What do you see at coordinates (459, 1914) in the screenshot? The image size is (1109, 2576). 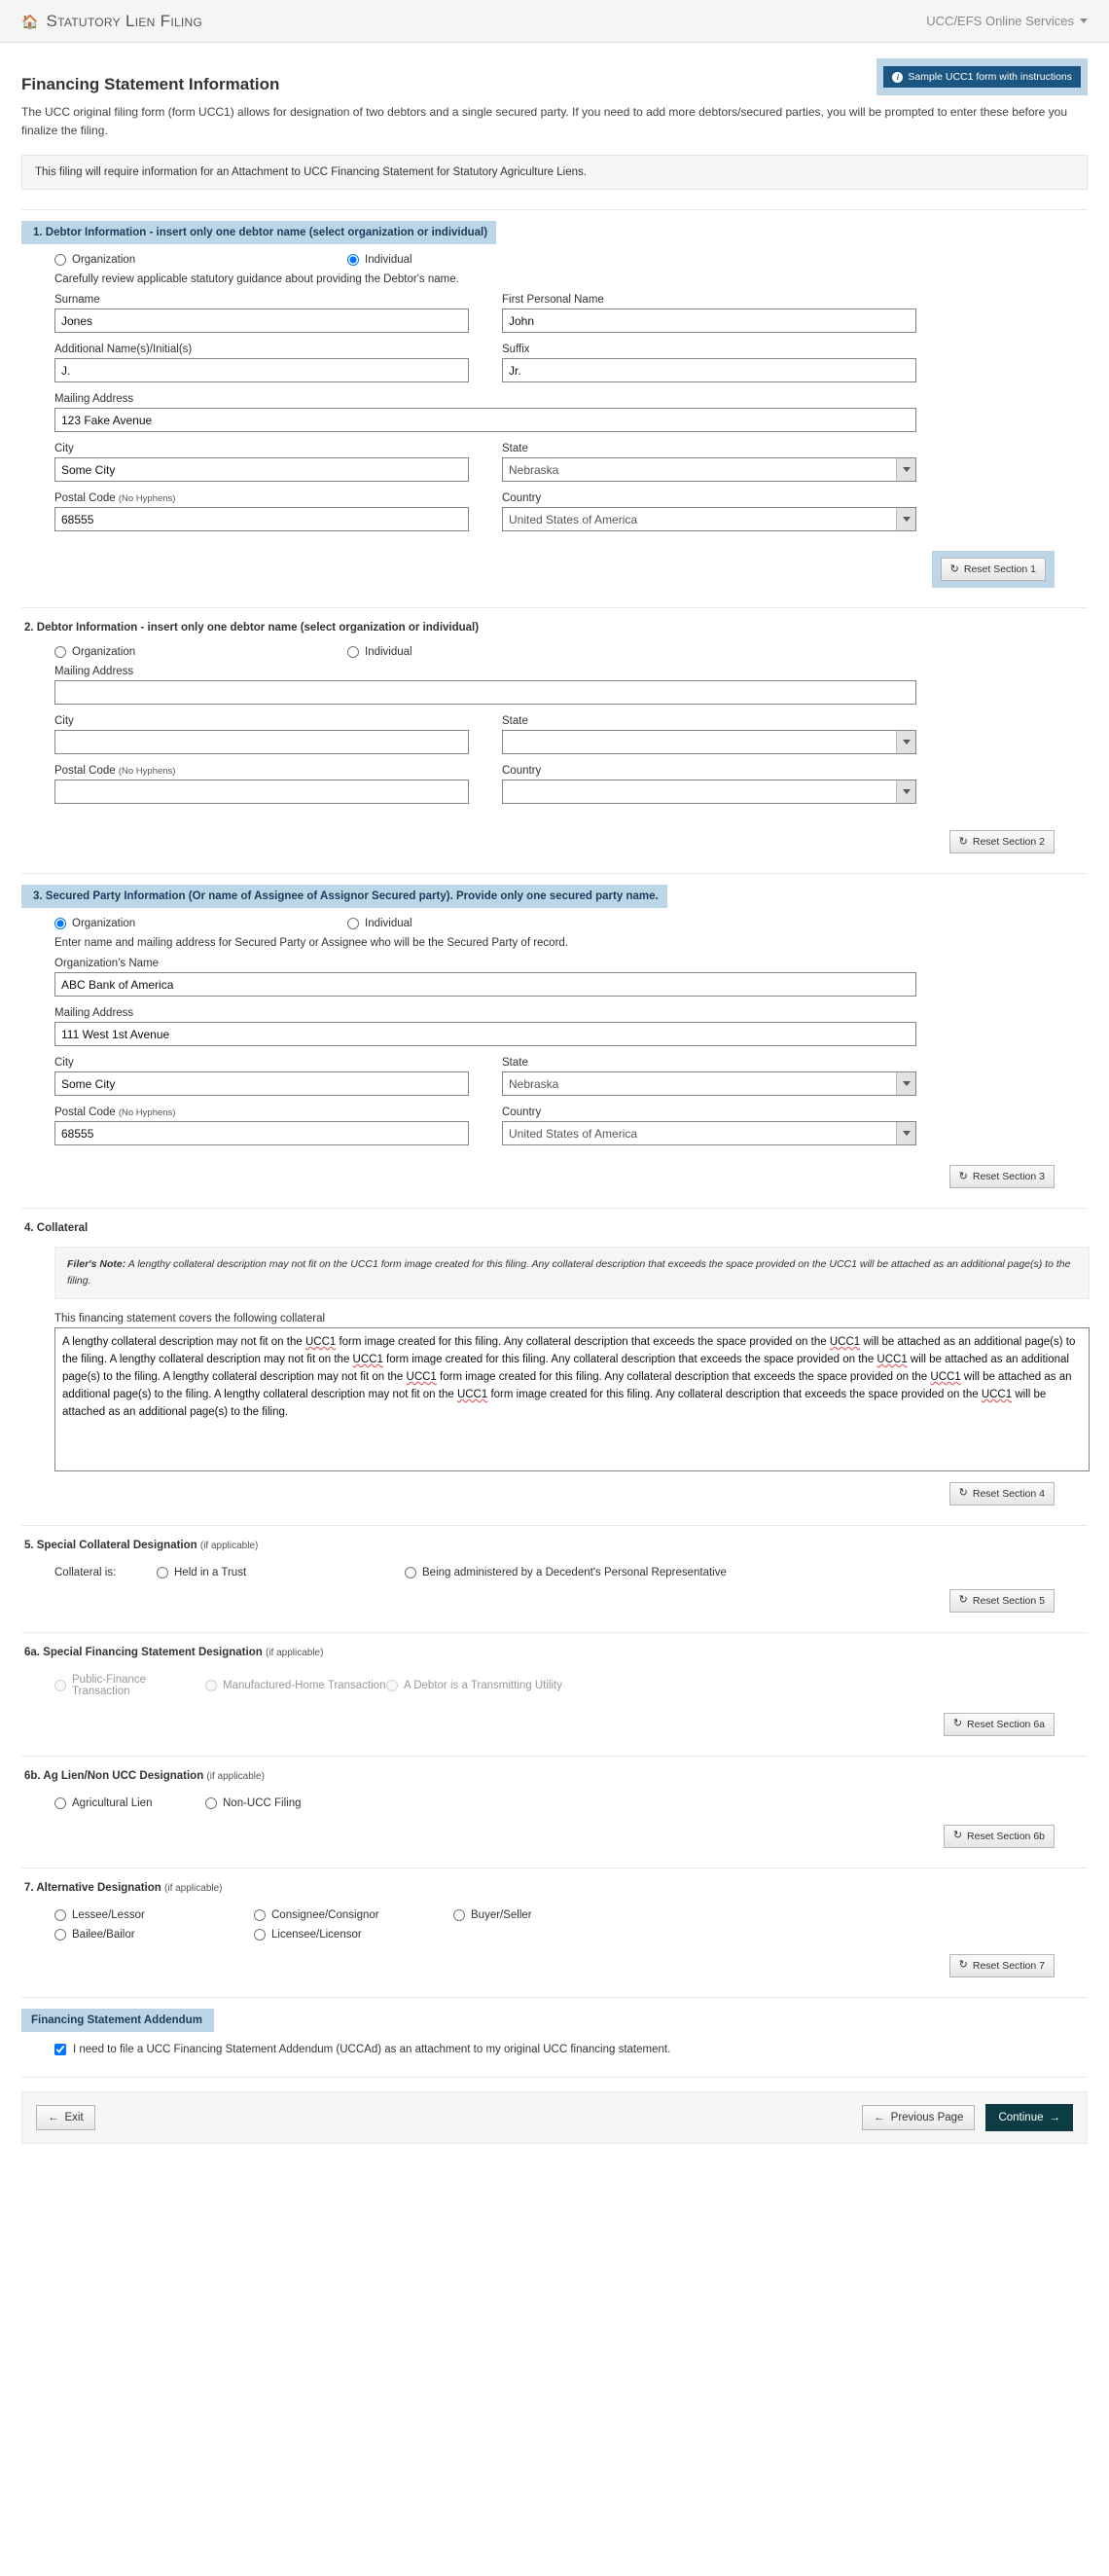 I see `buyer-seller-radio` at bounding box center [459, 1914].